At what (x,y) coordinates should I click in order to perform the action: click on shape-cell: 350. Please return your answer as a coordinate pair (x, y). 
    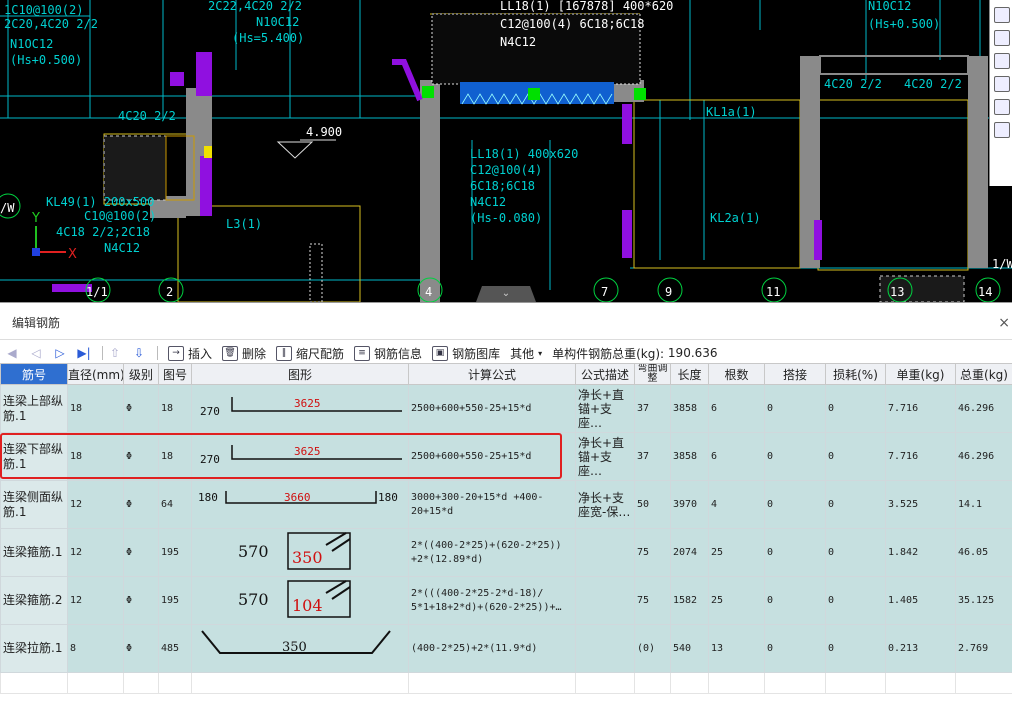
    Looking at the image, I should click on (300, 649).